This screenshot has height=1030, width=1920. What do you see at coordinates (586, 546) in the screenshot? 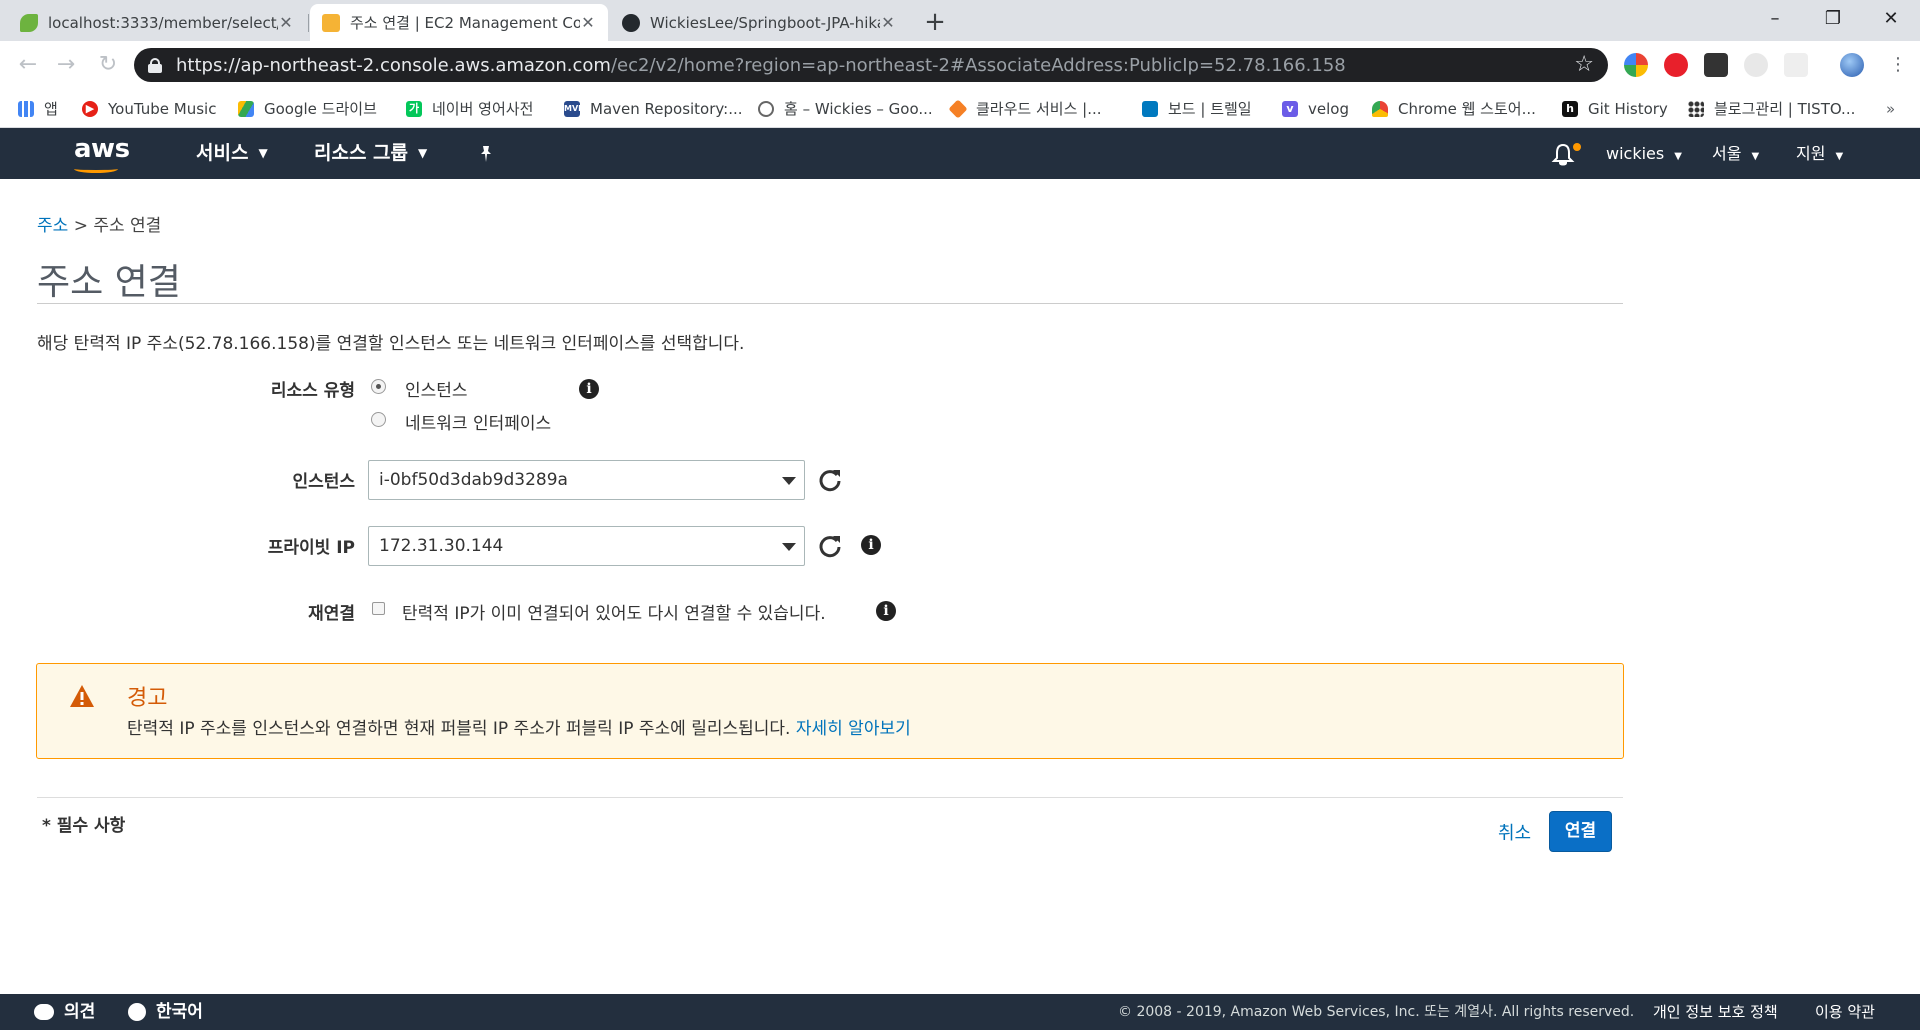
I see `private-ip-select: 172.31.30.144` at bounding box center [586, 546].